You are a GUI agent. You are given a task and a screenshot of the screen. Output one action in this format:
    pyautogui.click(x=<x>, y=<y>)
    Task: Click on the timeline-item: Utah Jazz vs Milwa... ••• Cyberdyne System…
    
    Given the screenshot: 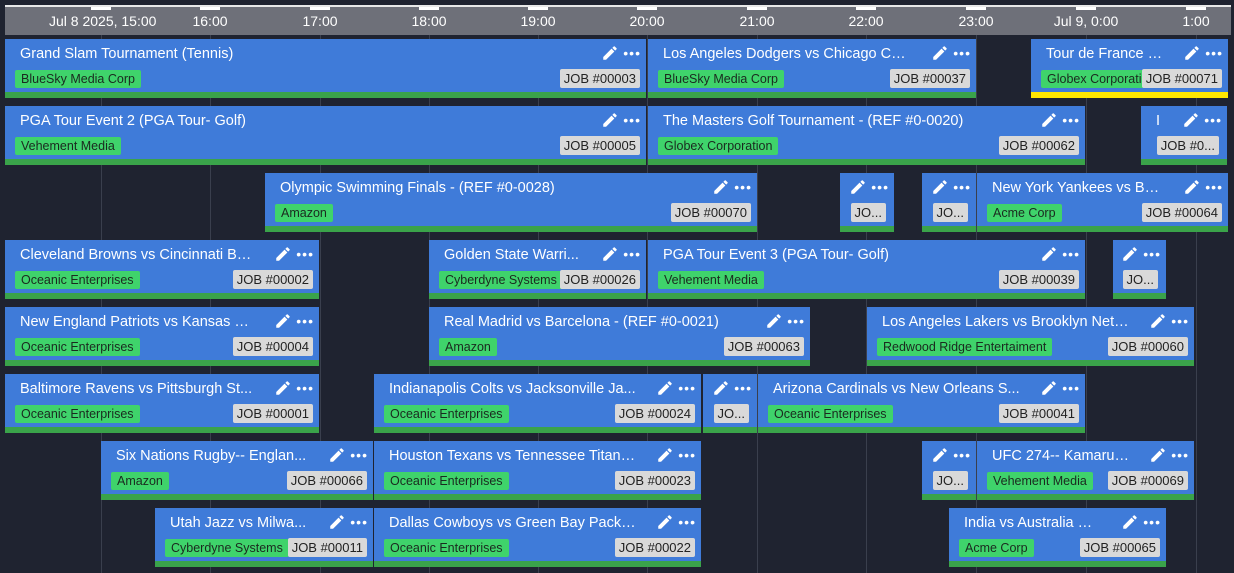 What is the action you would take?
    pyautogui.click(x=264, y=537)
    